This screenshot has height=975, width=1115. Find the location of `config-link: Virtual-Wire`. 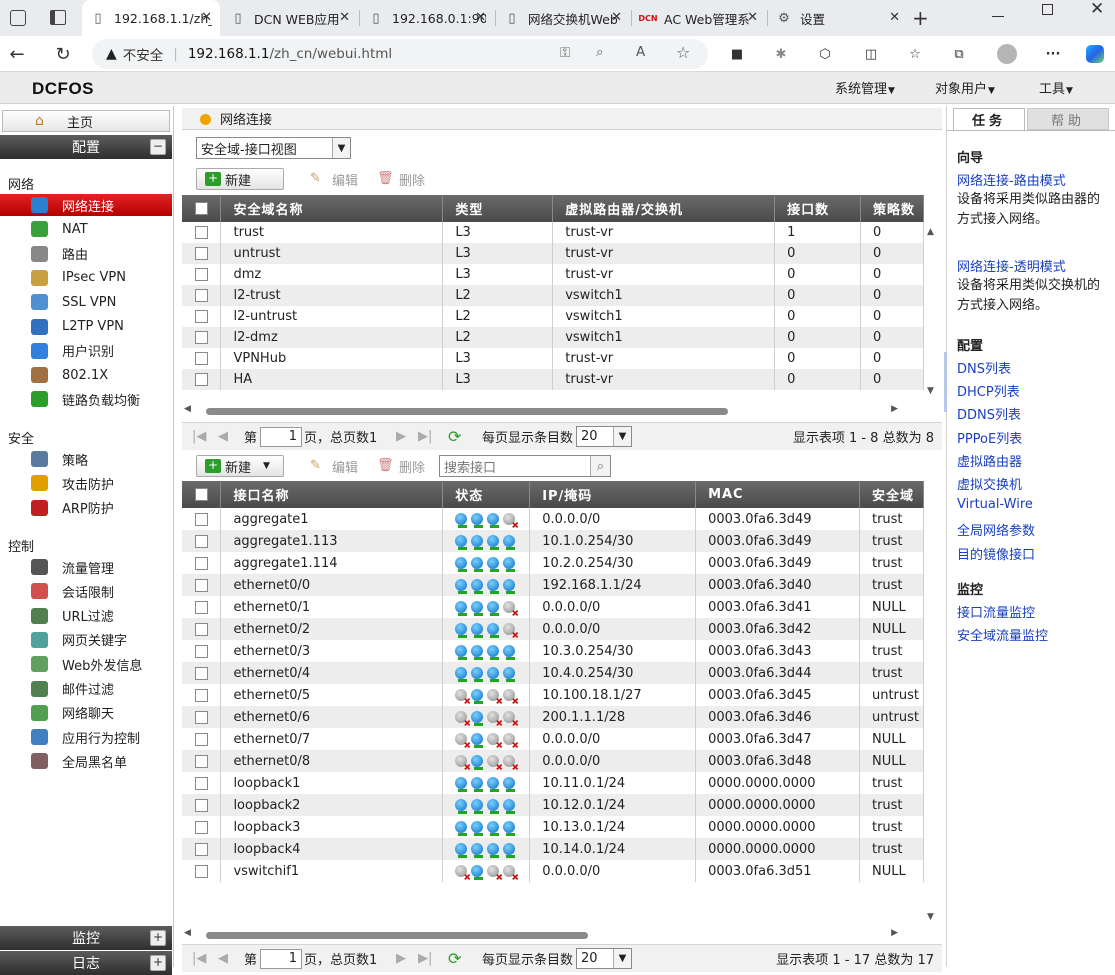

config-link: Virtual-Wire is located at coordinates (995, 504).